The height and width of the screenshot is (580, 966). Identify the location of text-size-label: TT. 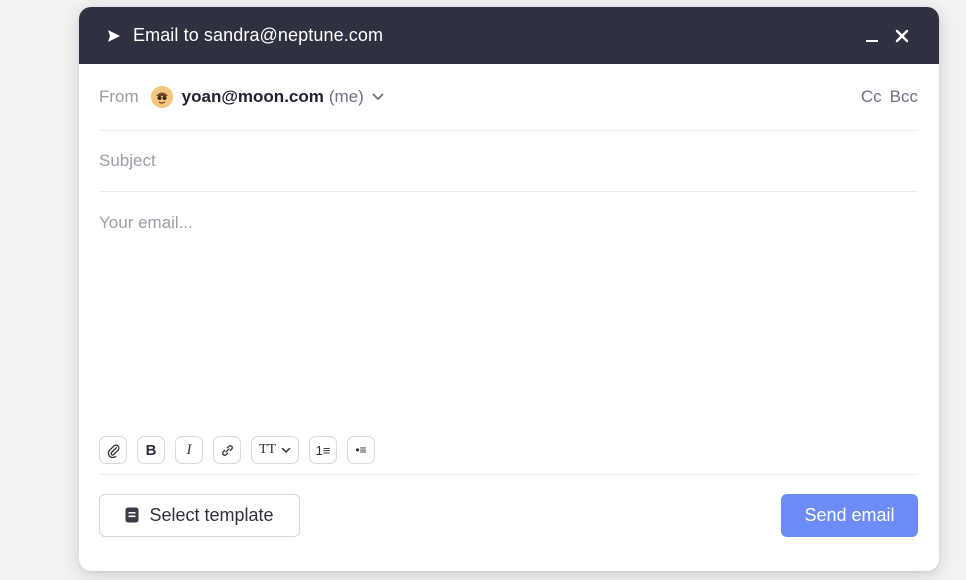
(267, 449).